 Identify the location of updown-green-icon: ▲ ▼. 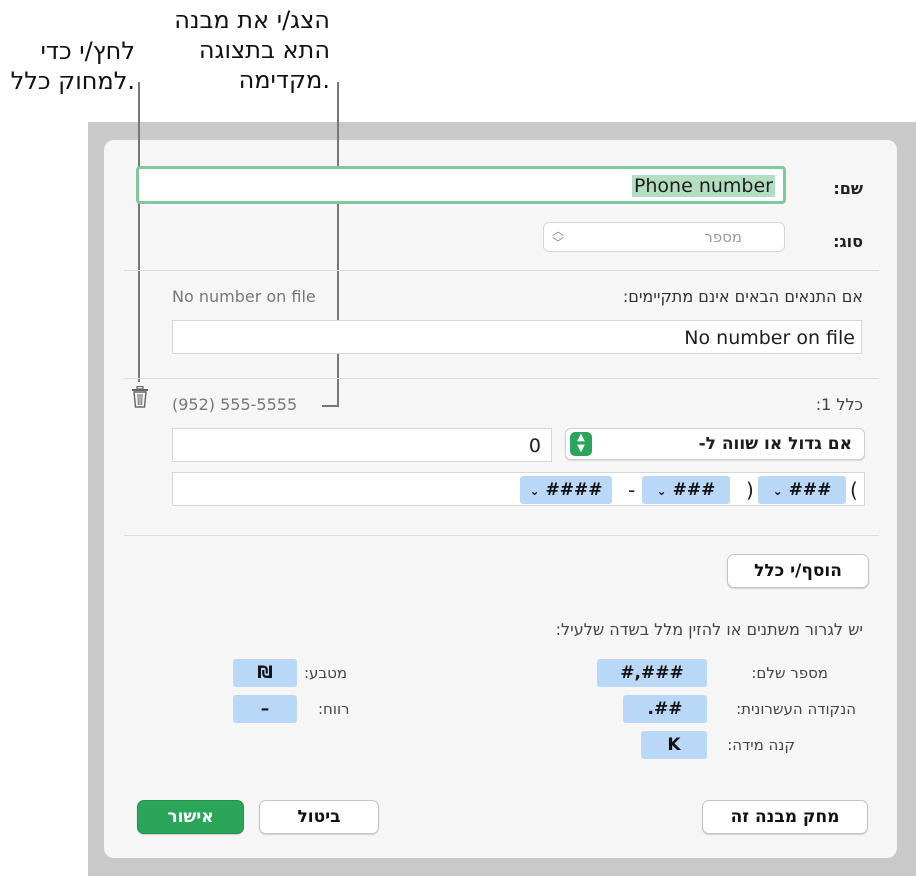
(581, 444).